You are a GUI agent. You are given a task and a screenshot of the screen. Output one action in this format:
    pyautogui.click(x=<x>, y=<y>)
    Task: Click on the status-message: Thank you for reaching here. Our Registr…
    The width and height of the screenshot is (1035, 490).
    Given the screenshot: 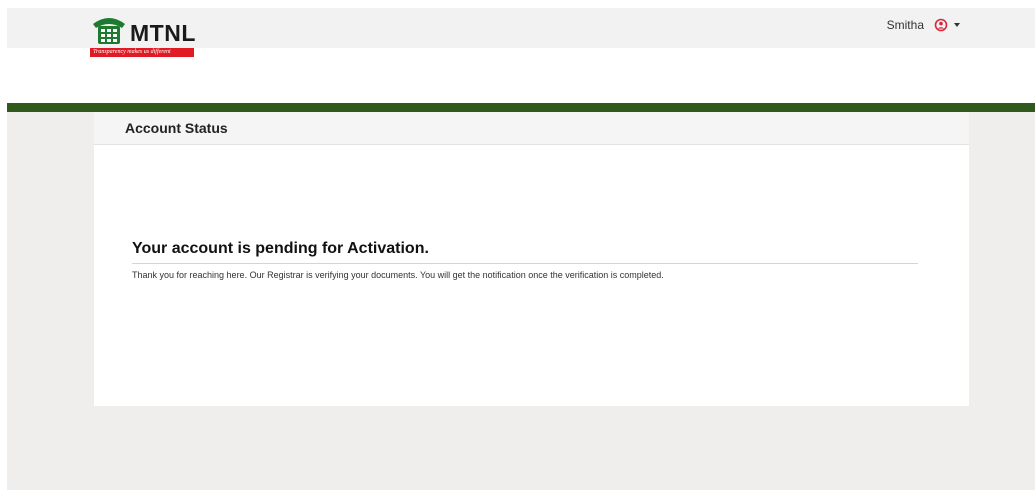 What is the action you would take?
    pyautogui.click(x=398, y=275)
    